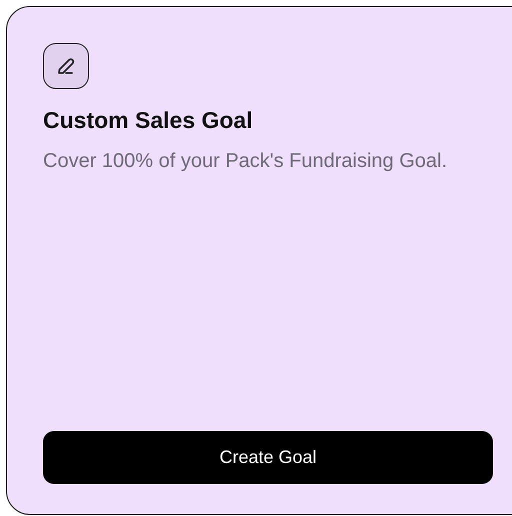 This screenshot has height=516, width=512. What do you see at coordinates (245, 161) in the screenshot?
I see `card-description: Cover 100% of your Pack's Fundraising Goal.` at bounding box center [245, 161].